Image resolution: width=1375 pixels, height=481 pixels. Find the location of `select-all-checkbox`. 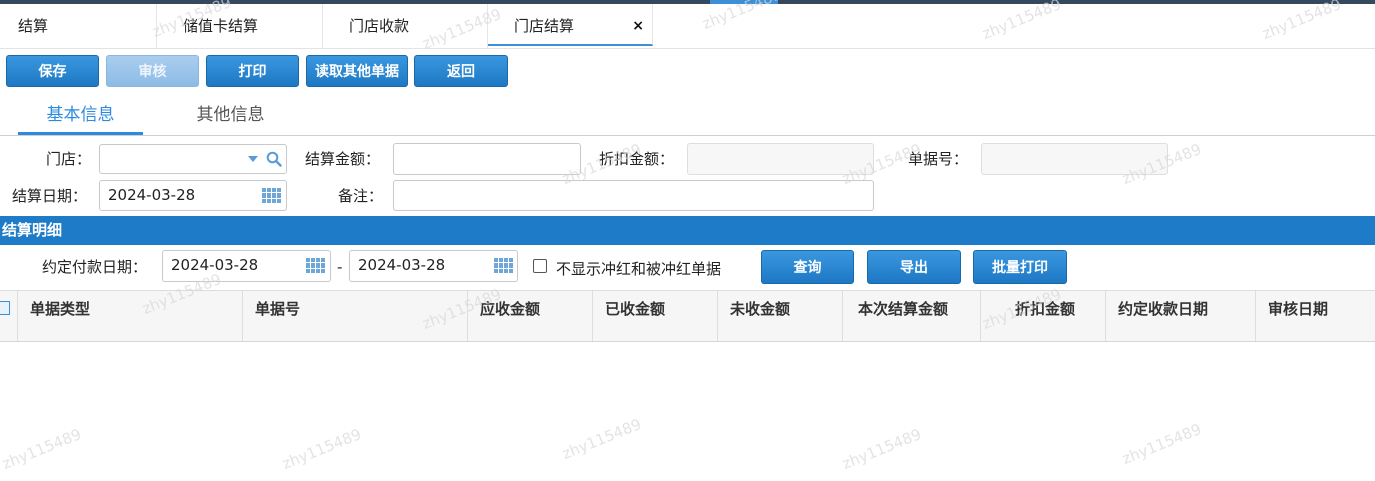

select-all-checkbox is located at coordinates (5, 308).